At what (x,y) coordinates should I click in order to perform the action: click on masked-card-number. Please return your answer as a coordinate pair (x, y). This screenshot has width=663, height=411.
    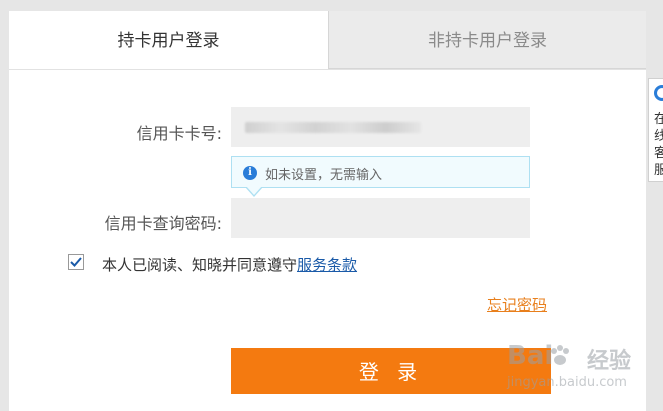
    Looking at the image, I should click on (333, 127).